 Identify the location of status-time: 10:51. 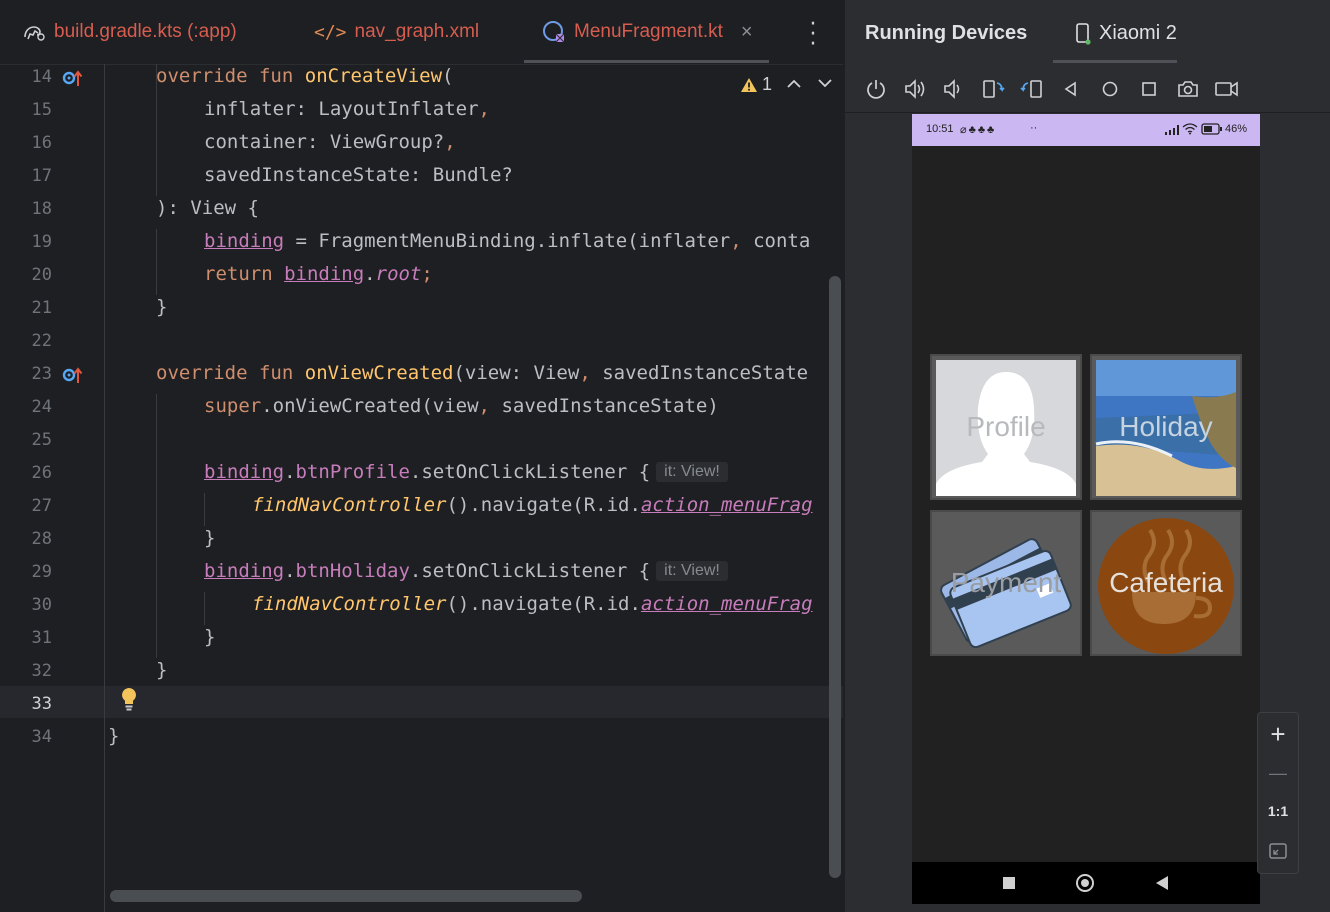
(940, 129).